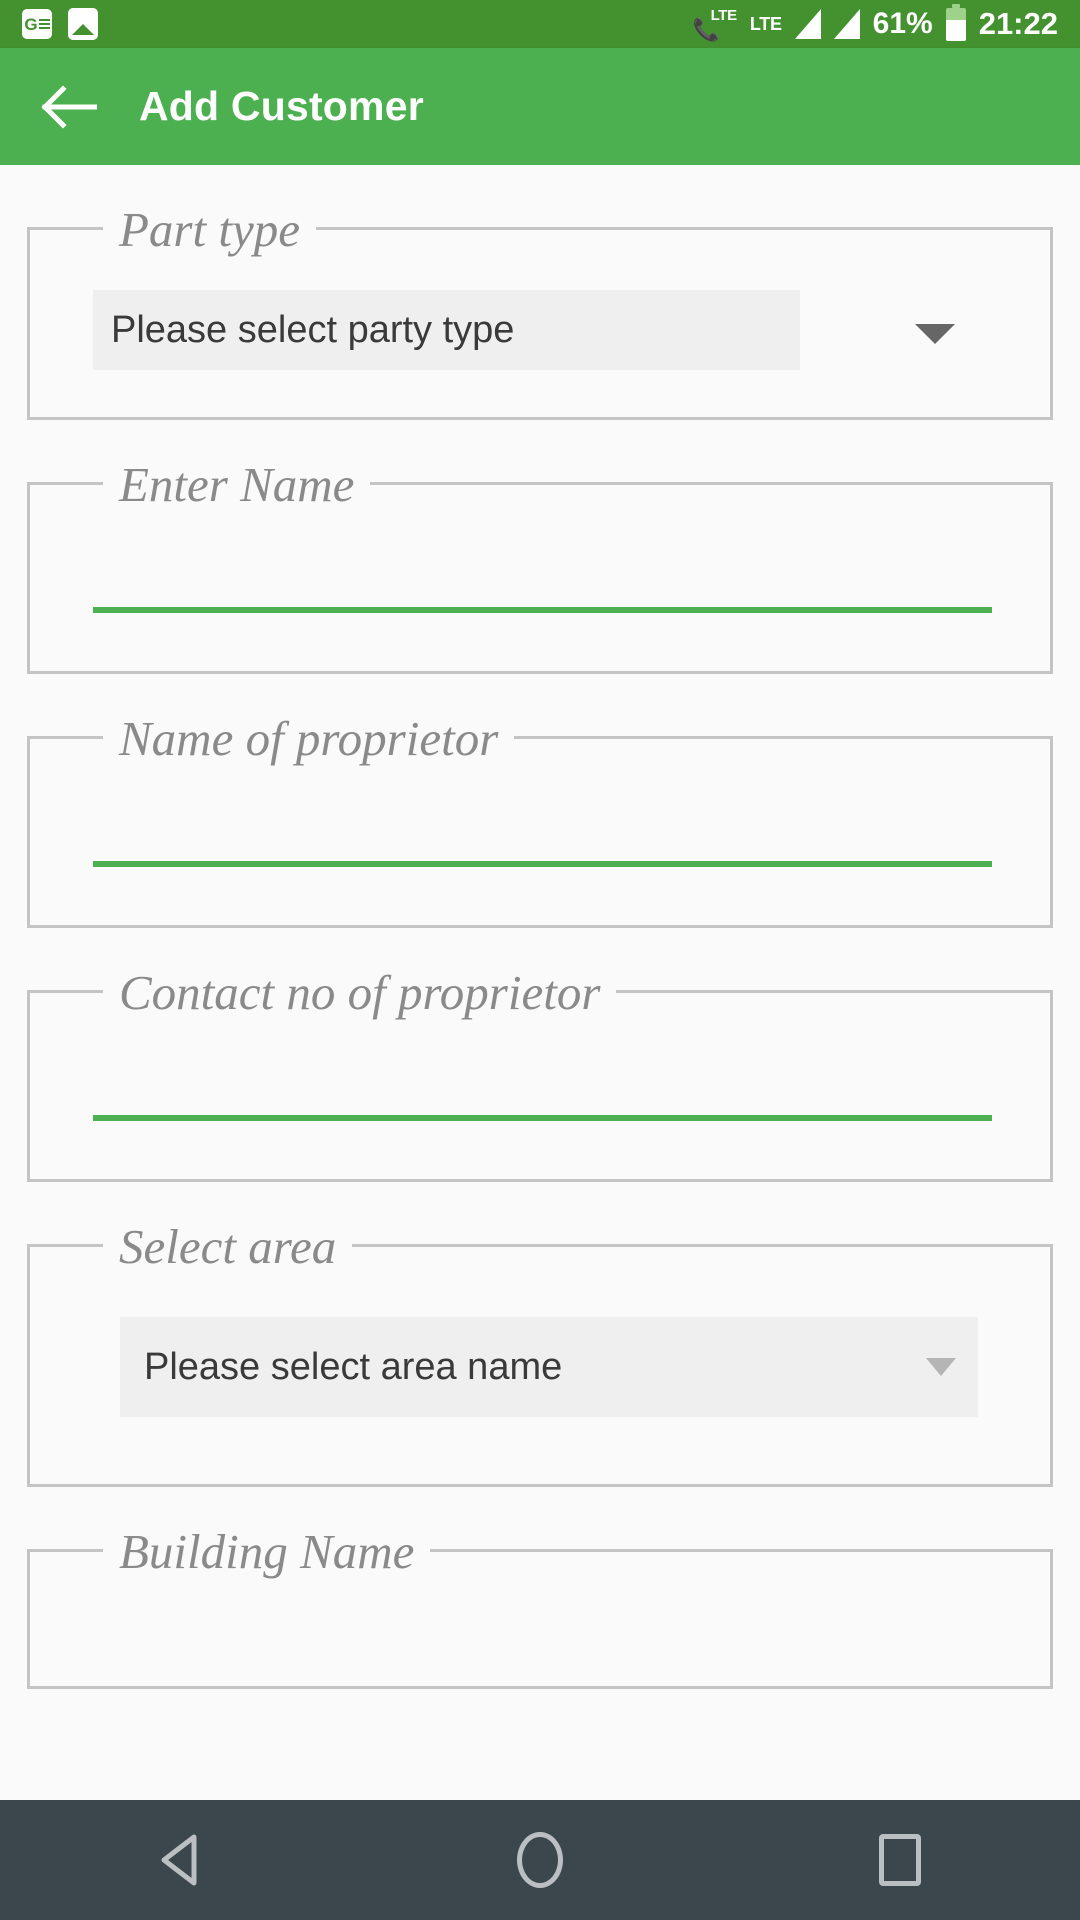 The height and width of the screenshot is (1920, 1080). Describe the element at coordinates (540, 106) in the screenshot. I see `app-bar: Add Customer` at that location.